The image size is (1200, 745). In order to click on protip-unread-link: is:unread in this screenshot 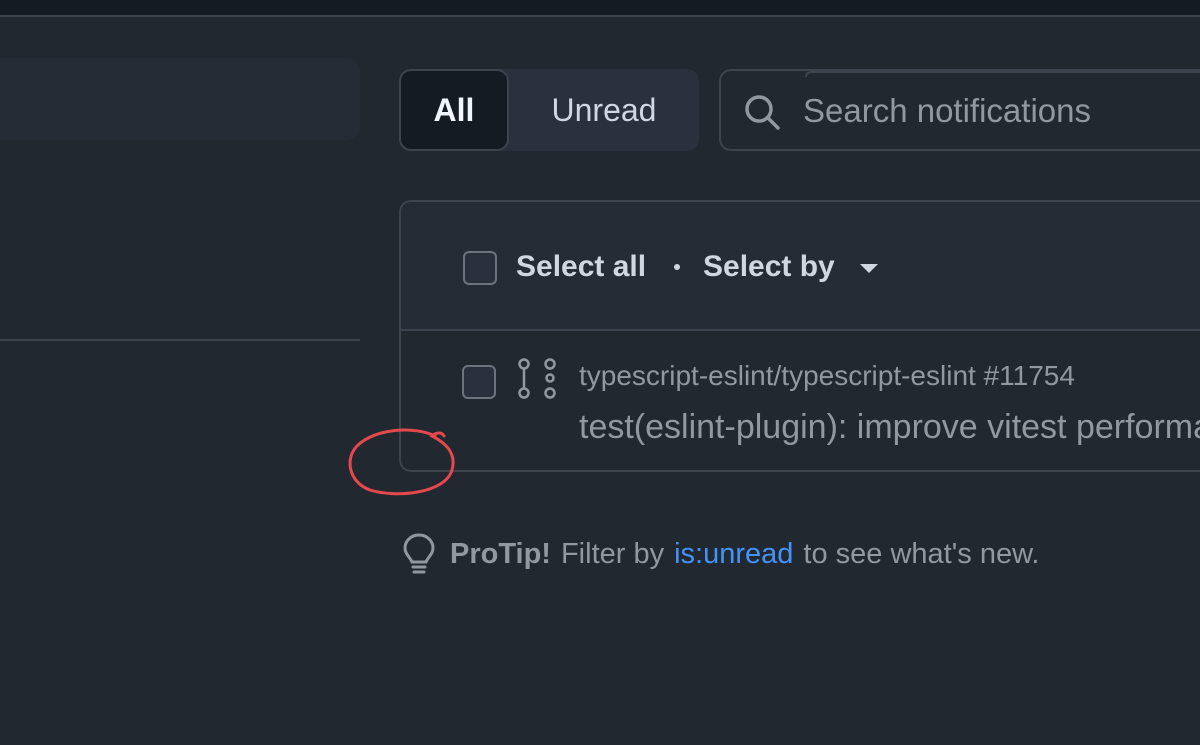, I will do `click(733, 554)`.